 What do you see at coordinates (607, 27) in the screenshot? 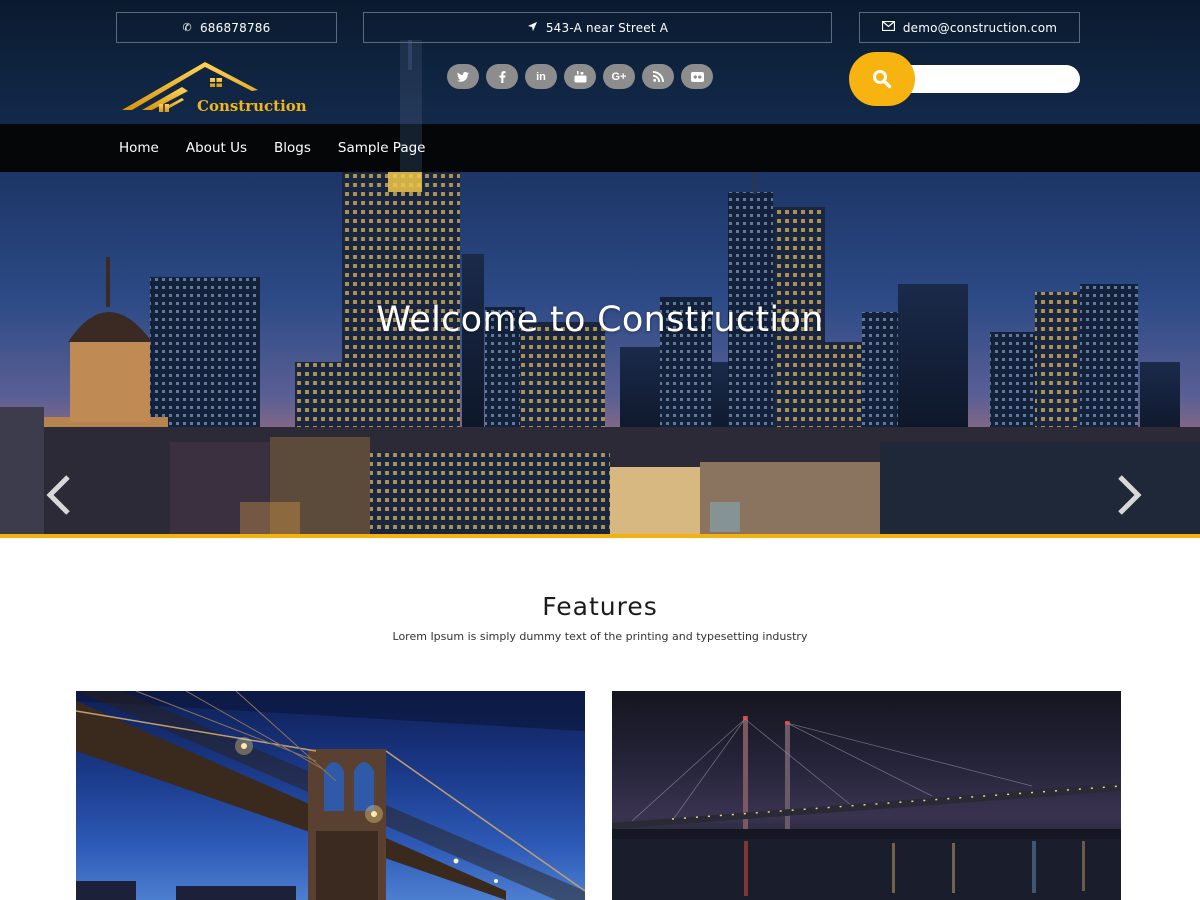
I see `address-text: 543-A near Street A` at bounding box center [607, 27].